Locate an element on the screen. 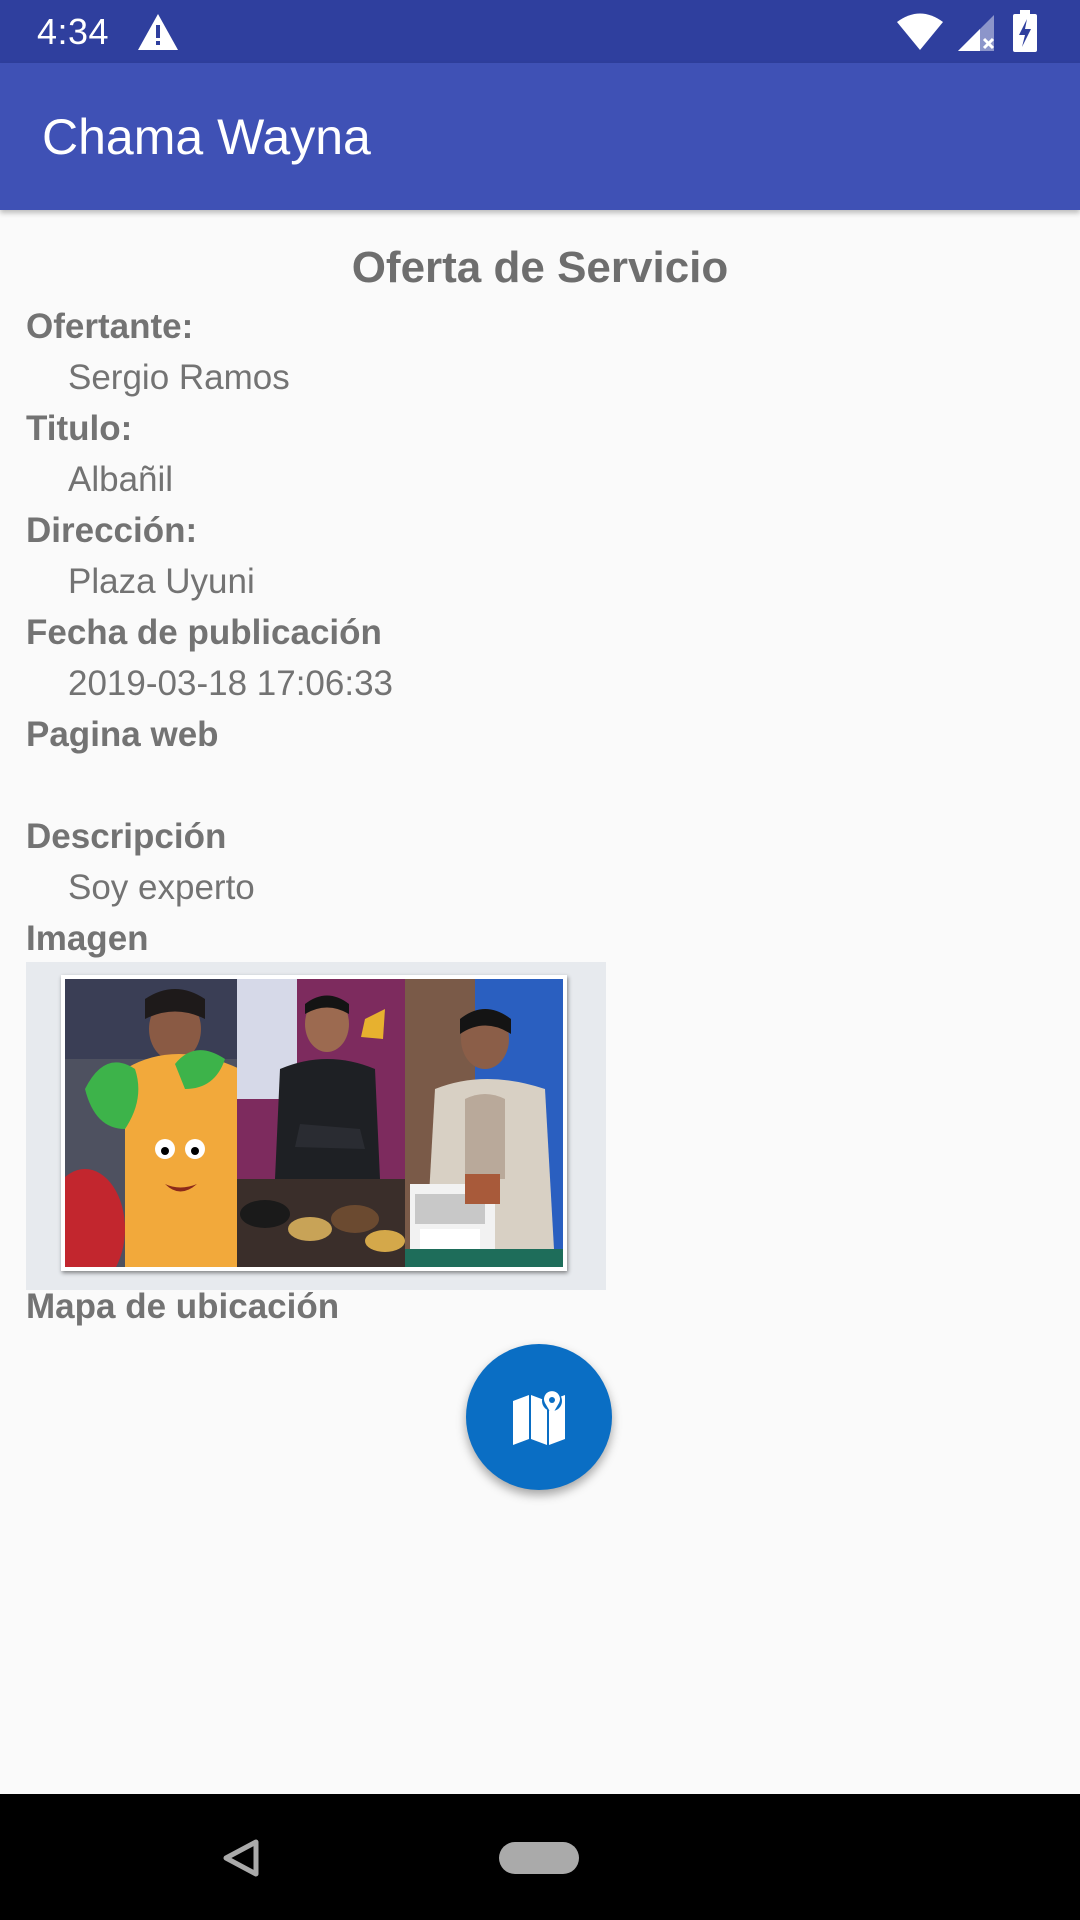 This screenshot has height=1920, width=1080. offer-image is located at coordinates (314, 1123).